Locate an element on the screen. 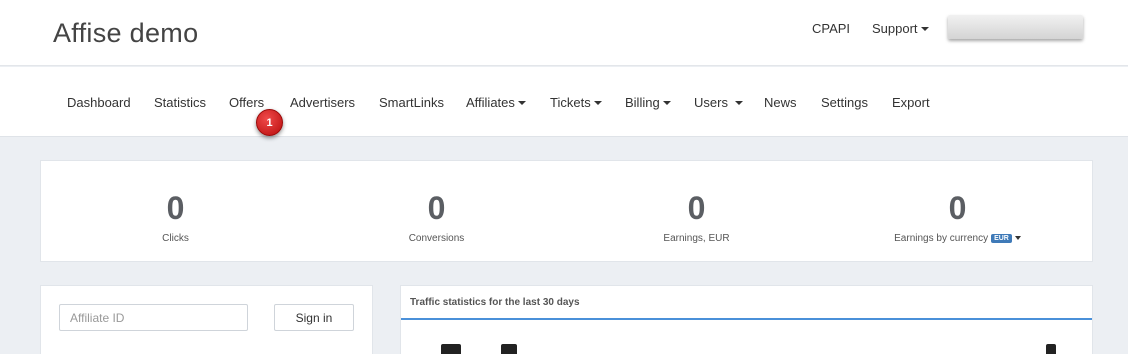 This screenshot has height=354, width=1128. stat-earnings: 0 Earnings, EUR is located at coordinates (696, 202).